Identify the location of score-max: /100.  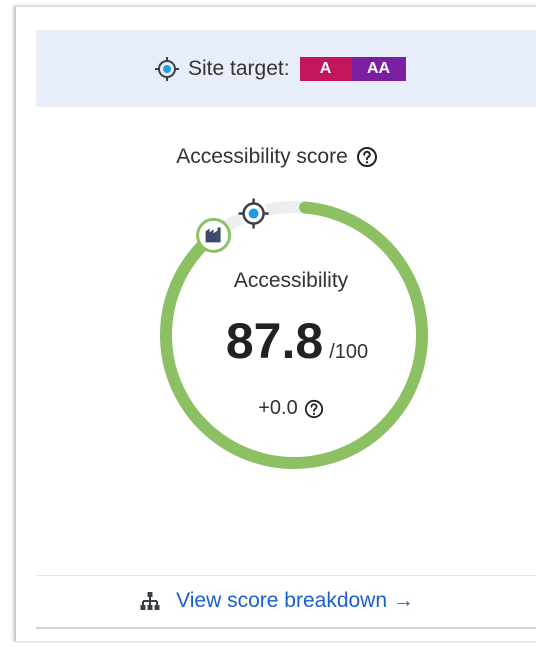
(349, 352).